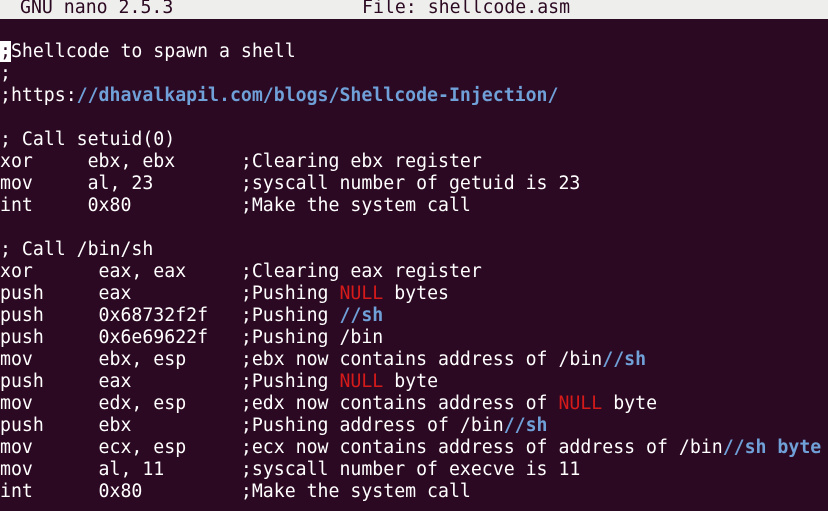  I want to click on highlight-sh: //sh byte, so click(772, 447).